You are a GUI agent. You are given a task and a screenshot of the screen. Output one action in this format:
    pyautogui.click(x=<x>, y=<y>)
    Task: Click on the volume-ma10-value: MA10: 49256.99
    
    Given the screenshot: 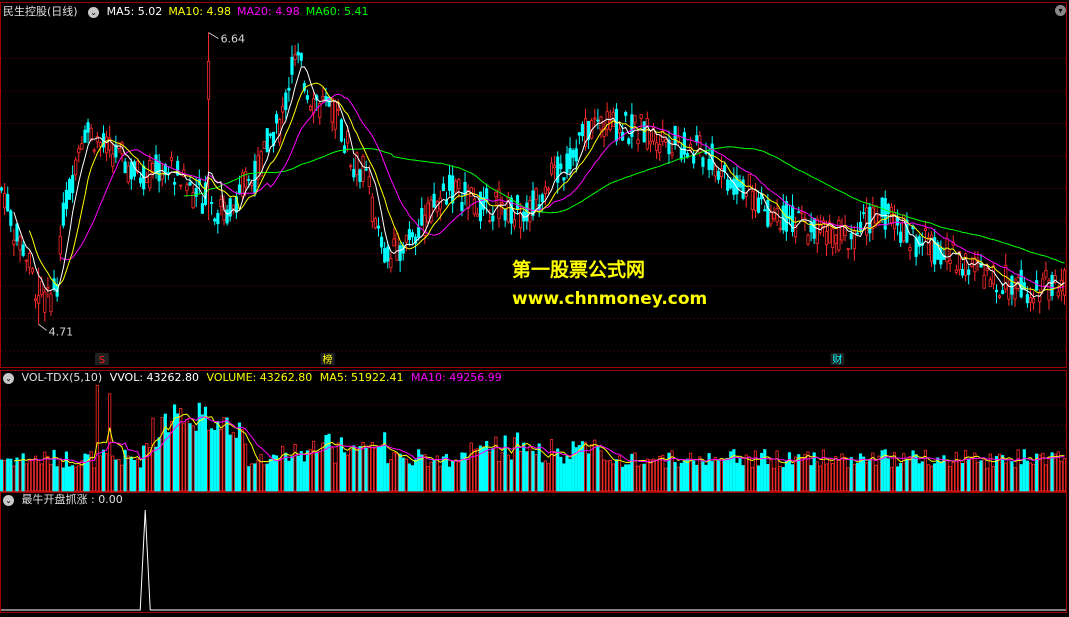 What is the action you would take?
    pyautogui.click(x=456, y=377)
    